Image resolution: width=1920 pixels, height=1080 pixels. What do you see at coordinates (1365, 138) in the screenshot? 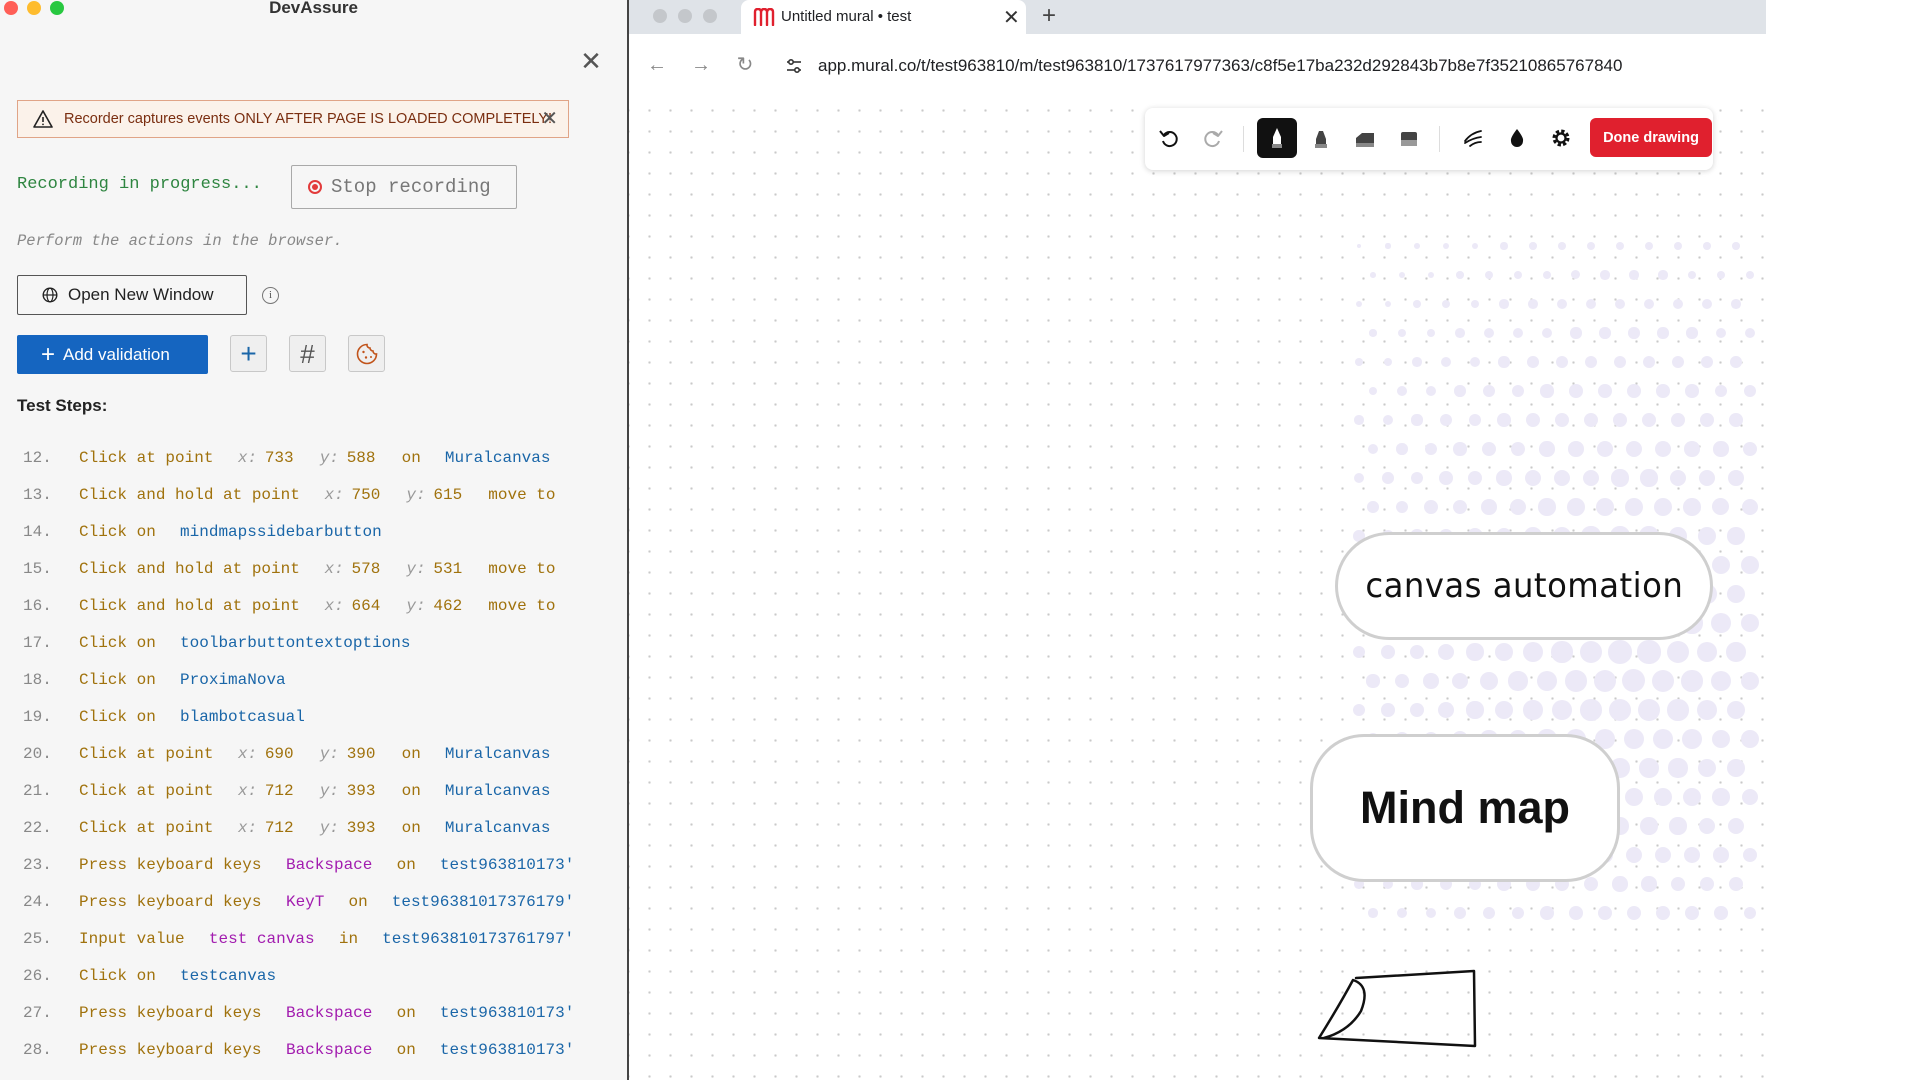
I see `chisel-pen-icon` at bounding box center [1365, 138].